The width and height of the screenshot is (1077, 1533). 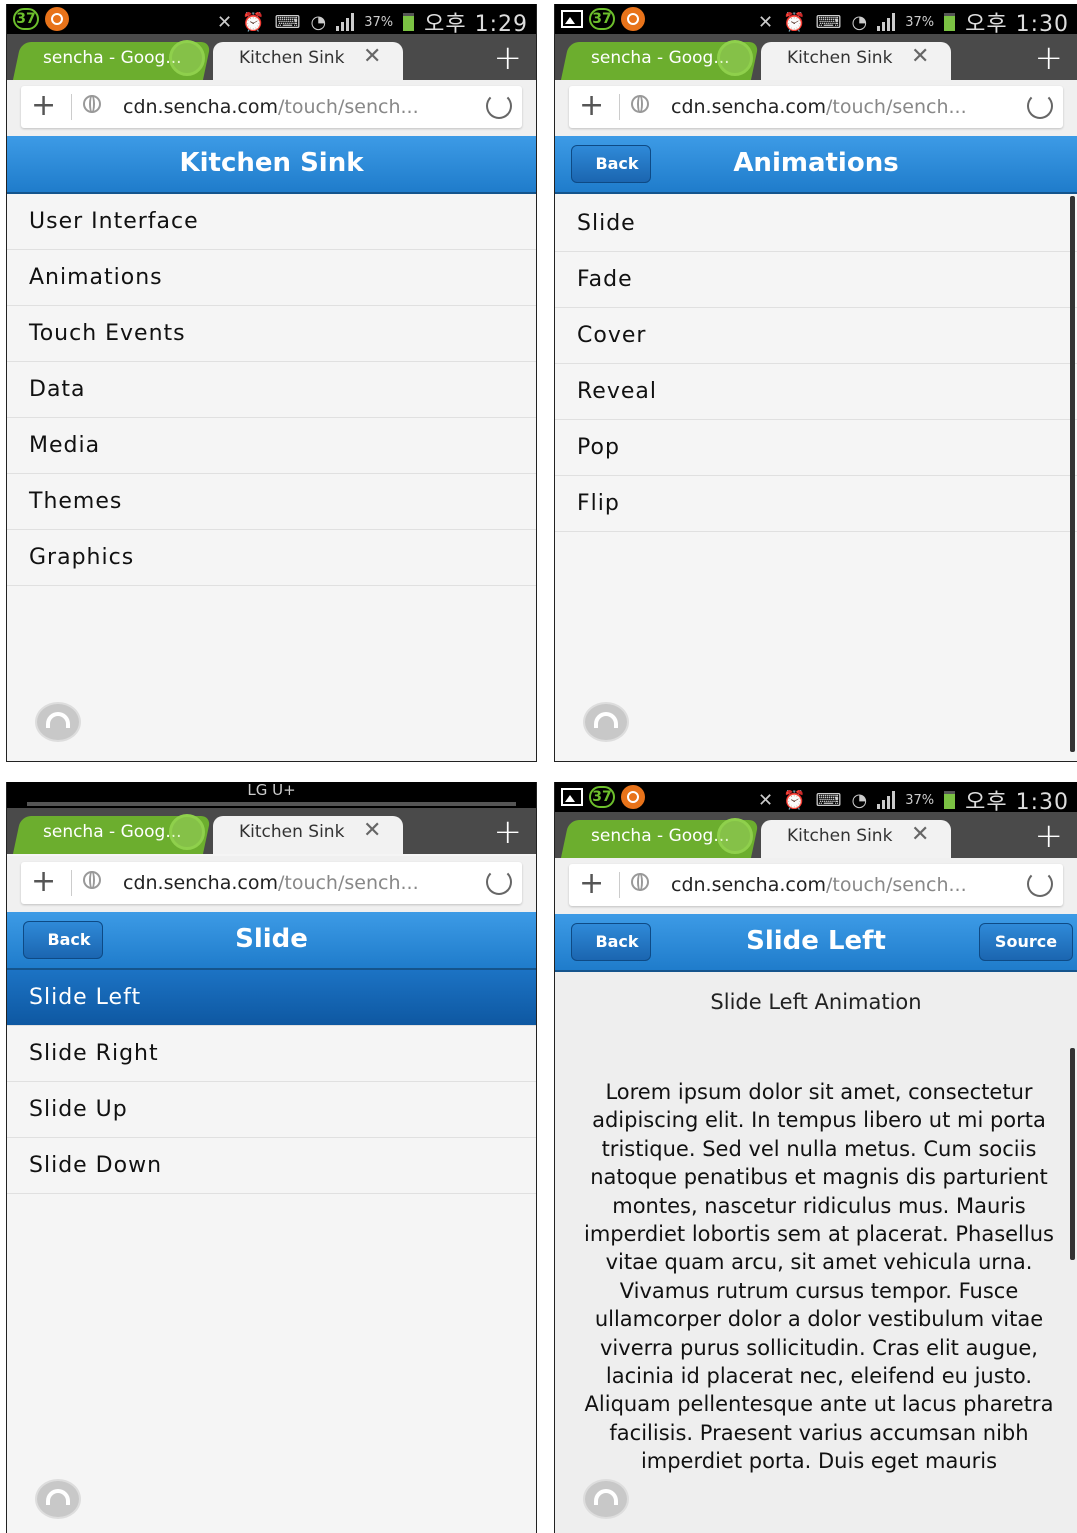 What do you see at coordinates (271, 804) in the screenshot?
I see `notification-shade-handle` at bounding box center [271, 804].